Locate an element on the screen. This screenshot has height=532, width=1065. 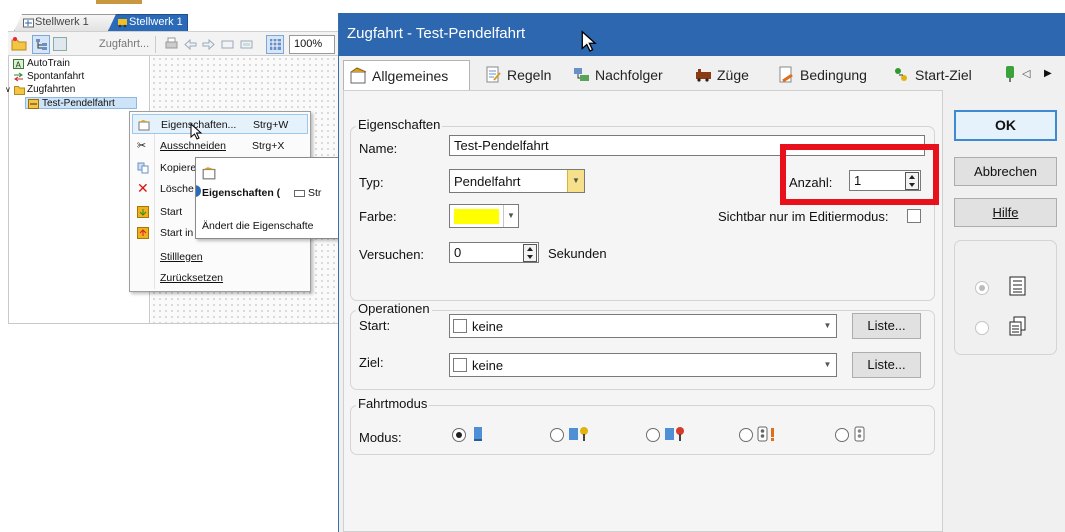
train-icon is located at coordinates (122, 23).